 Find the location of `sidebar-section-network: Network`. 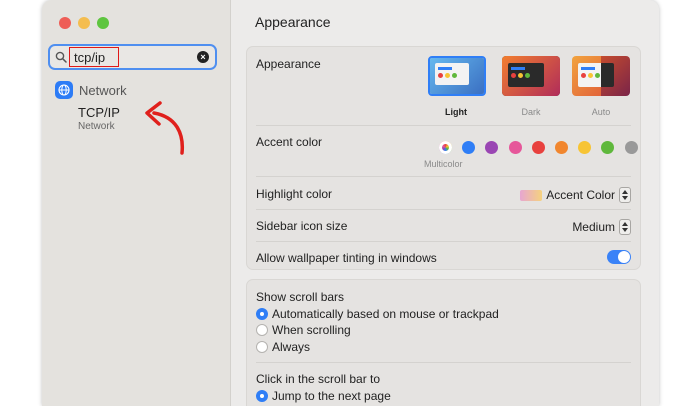

sidebar-section-network: Network is located at coordinates (91, 90).